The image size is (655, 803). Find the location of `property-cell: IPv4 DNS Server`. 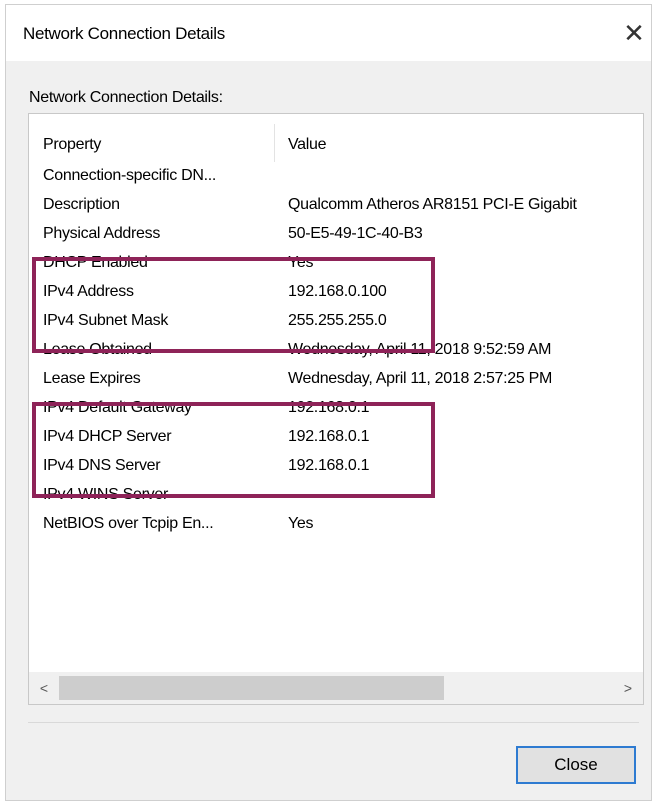

property-cell: IPv4 DNS Server is located at coordinates (102, 465).